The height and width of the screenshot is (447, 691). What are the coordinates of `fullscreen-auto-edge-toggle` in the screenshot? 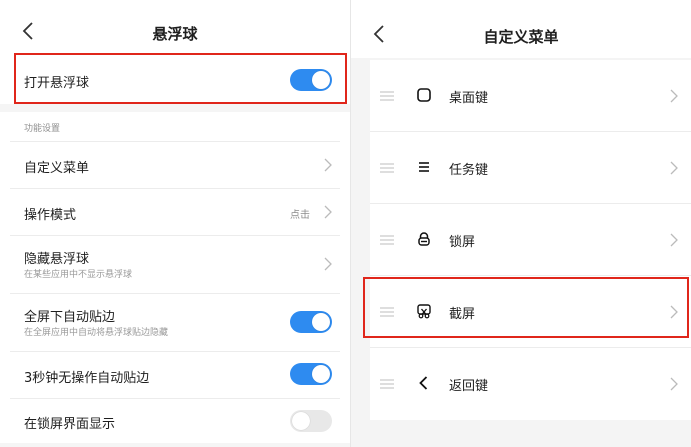 It's located at (311, 322).